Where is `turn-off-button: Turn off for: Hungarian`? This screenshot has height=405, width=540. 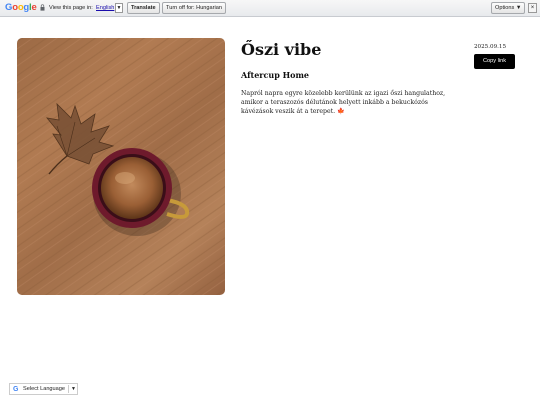
turn-off-button: Turn off for: Hungarian is located at coordinates (194, 8).